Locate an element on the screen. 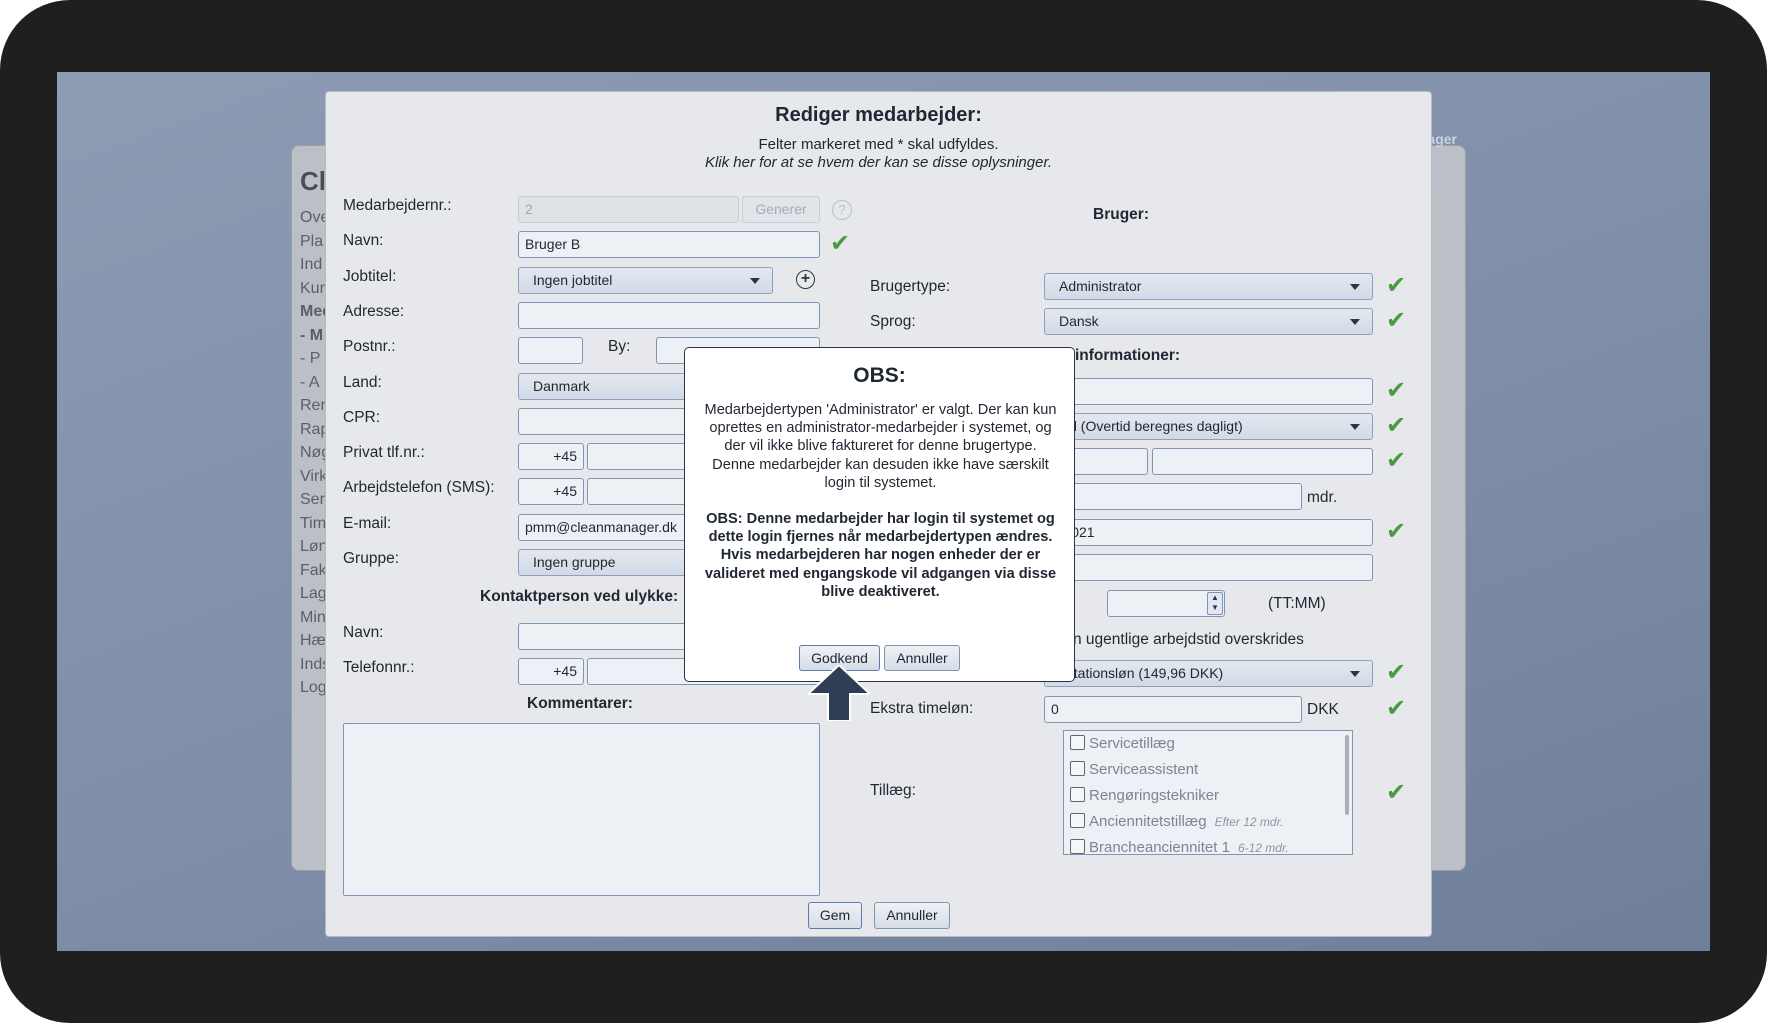 The width and height of the screenshot is (1767, 1023). telefonnr-label: Telefonnr.: is located at coordinates (379, 667).